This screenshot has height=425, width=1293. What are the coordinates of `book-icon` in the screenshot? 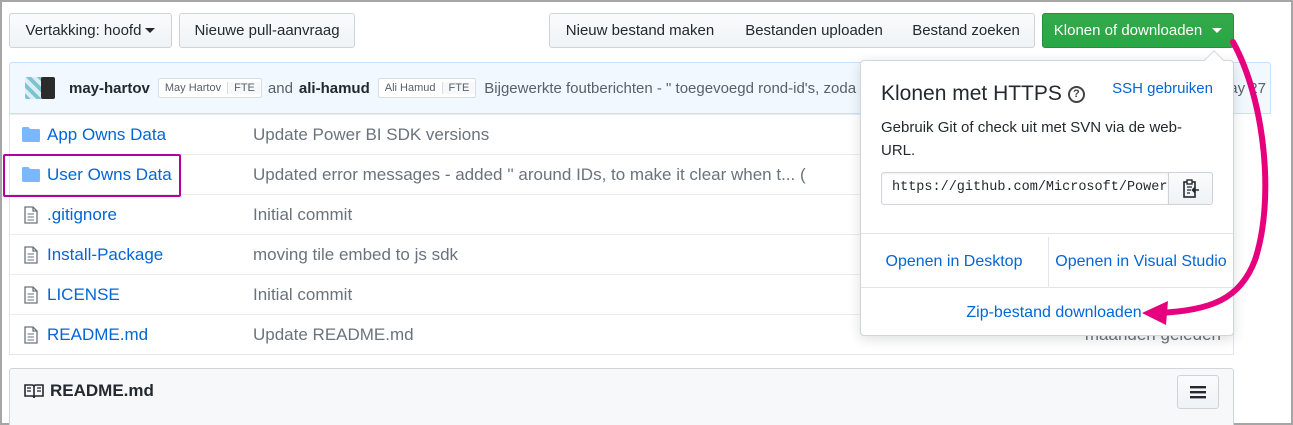 It's located at (34, 391).